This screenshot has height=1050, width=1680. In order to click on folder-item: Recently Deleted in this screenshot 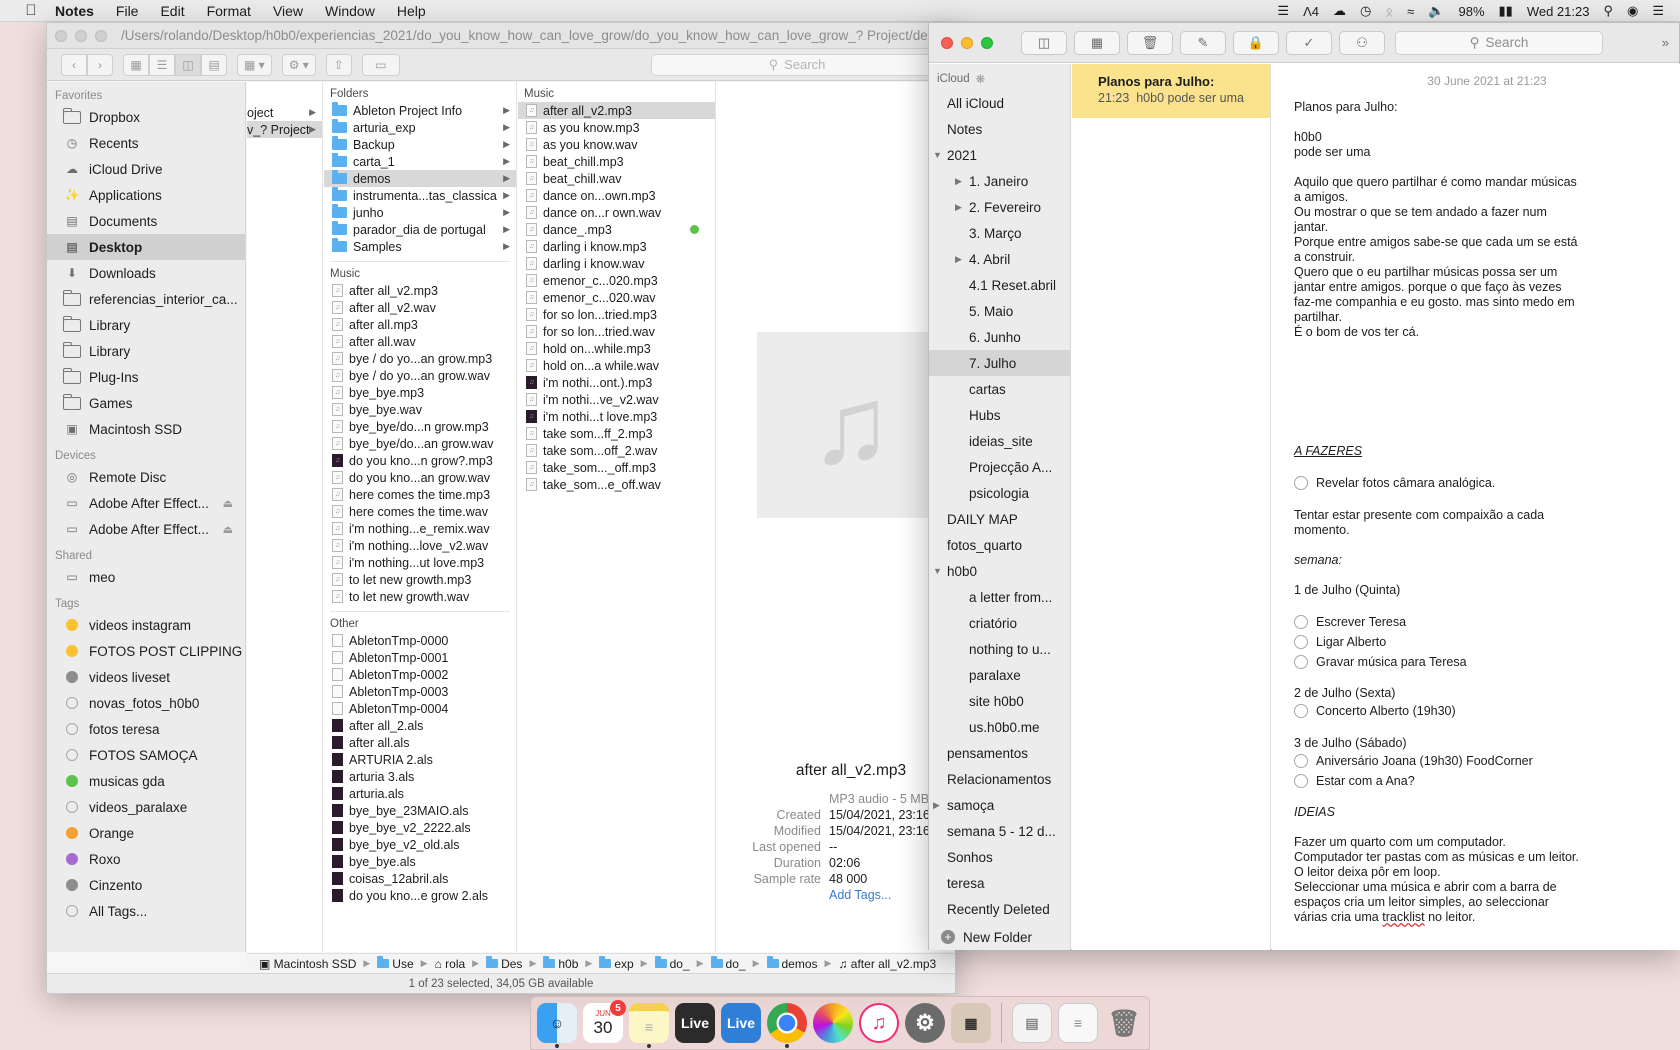, I will do `click(999, 909)`.